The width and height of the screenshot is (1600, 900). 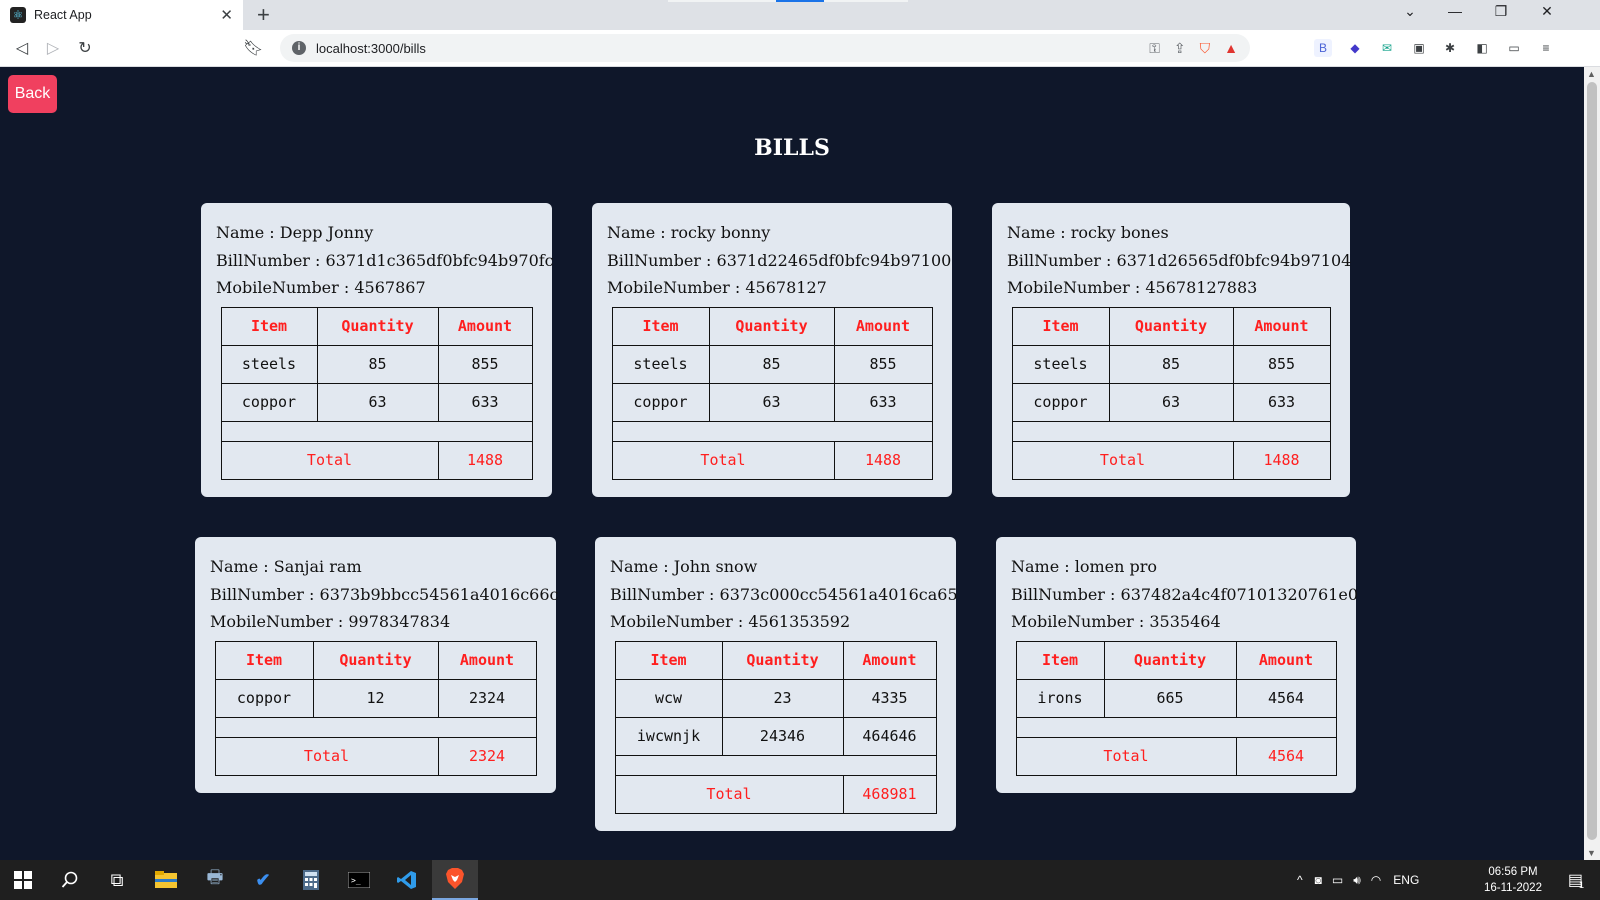 I want to click on bill-mobile: MobileNumber : 45678127, so click(x=717, y=287).